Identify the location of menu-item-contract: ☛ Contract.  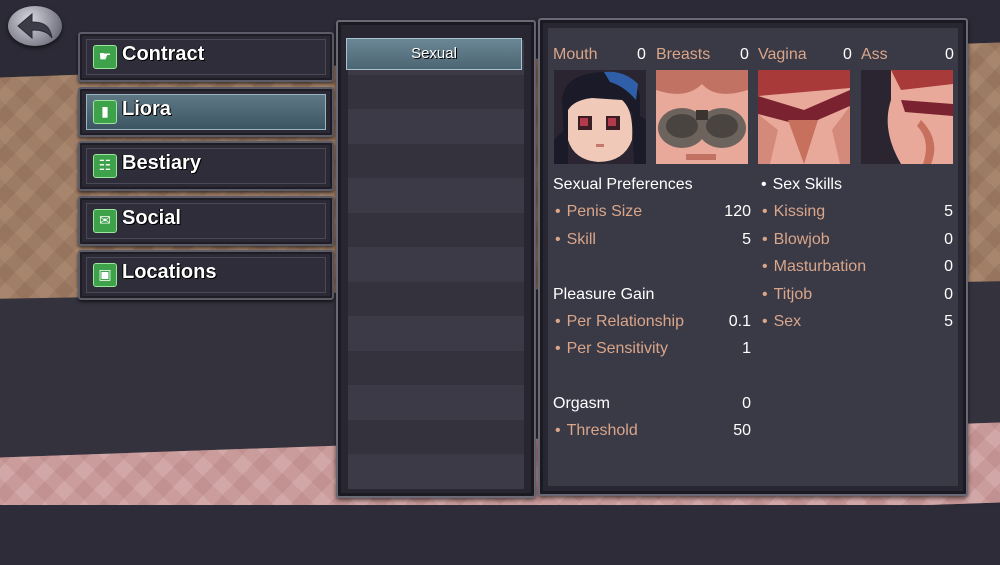
(206, 57).